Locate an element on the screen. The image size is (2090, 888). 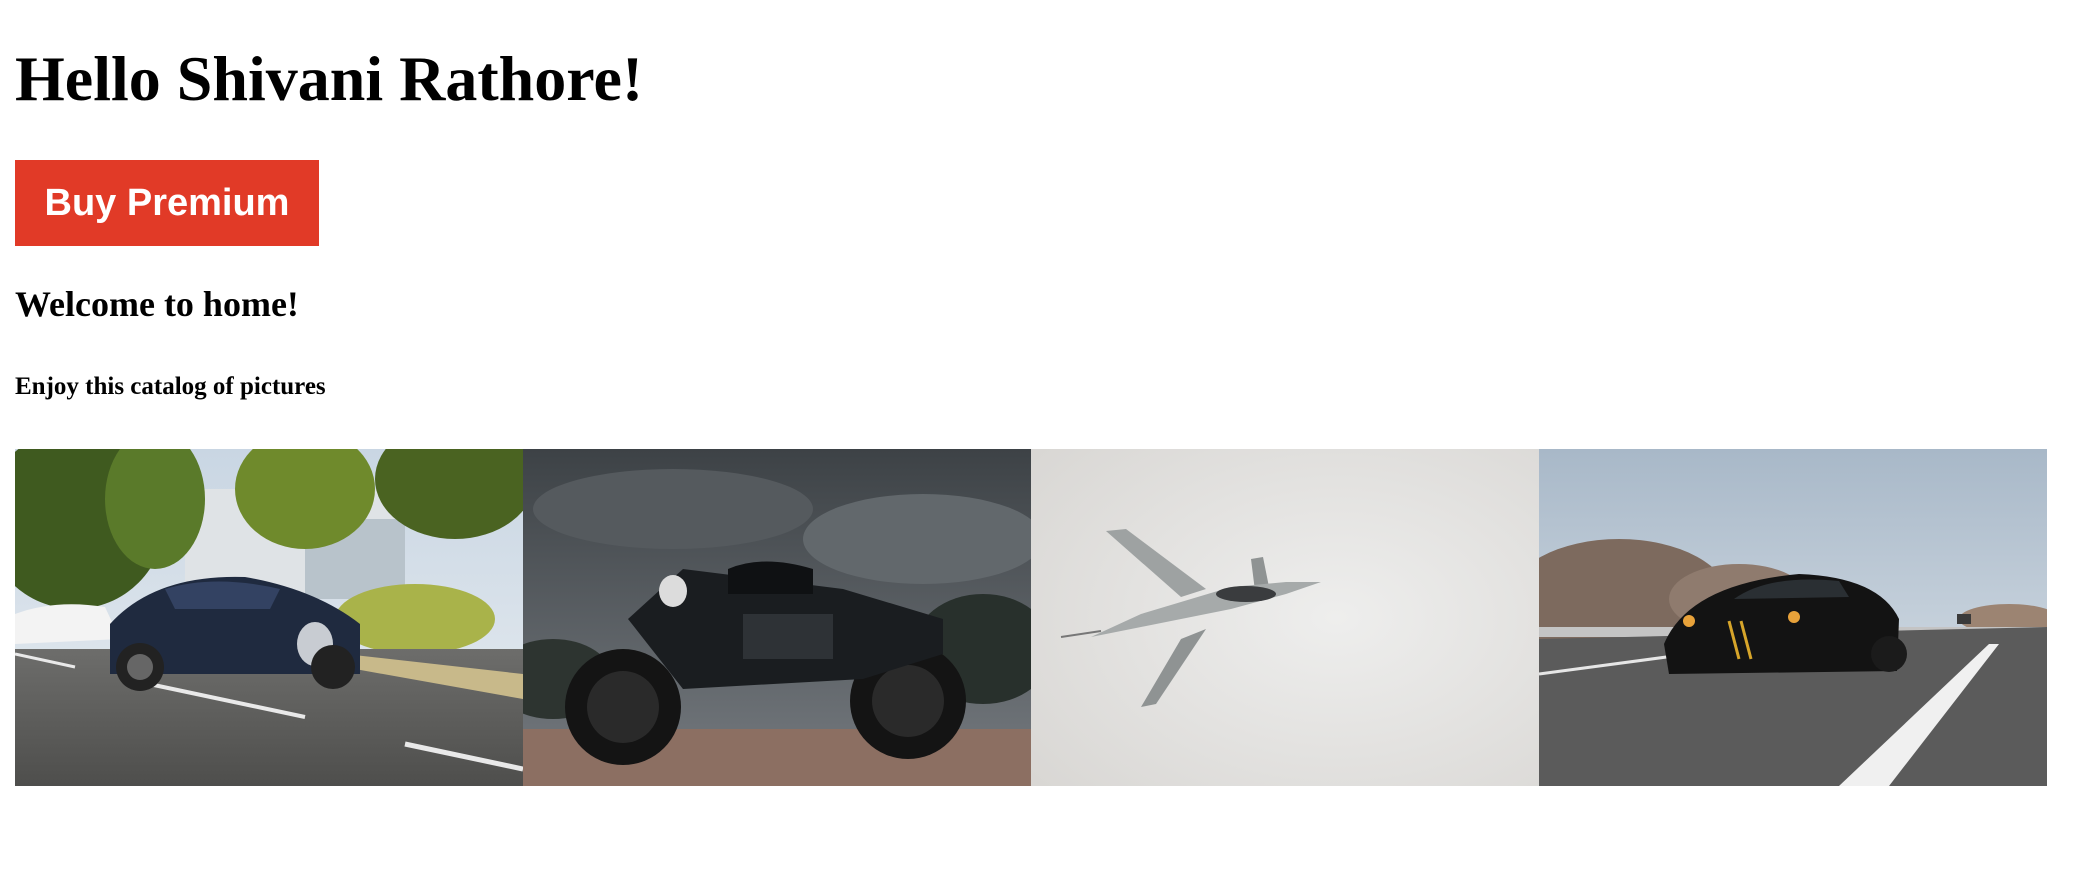
catalog-image-muscle-car is located at coordinates (1793, 617).